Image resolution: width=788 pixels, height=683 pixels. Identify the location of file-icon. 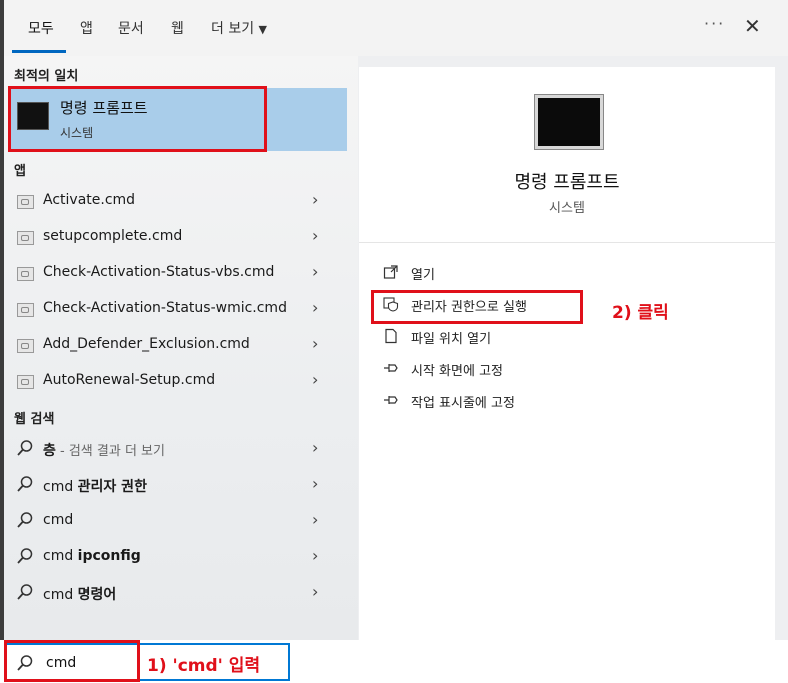
(391, 336).